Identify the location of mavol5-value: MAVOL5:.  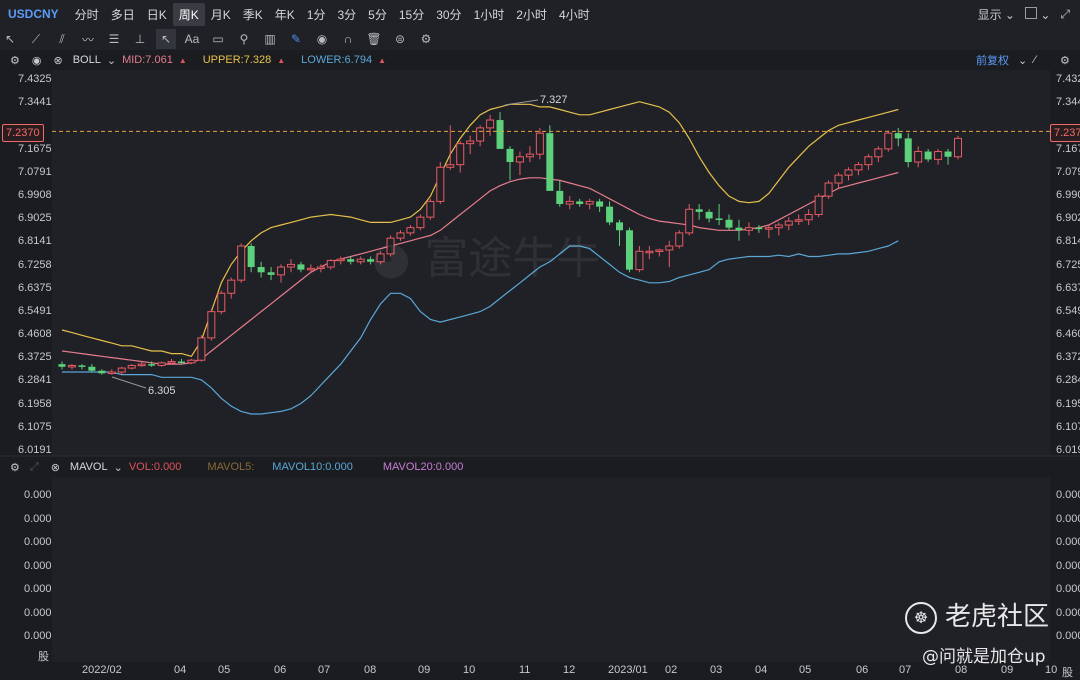
(231, 467).